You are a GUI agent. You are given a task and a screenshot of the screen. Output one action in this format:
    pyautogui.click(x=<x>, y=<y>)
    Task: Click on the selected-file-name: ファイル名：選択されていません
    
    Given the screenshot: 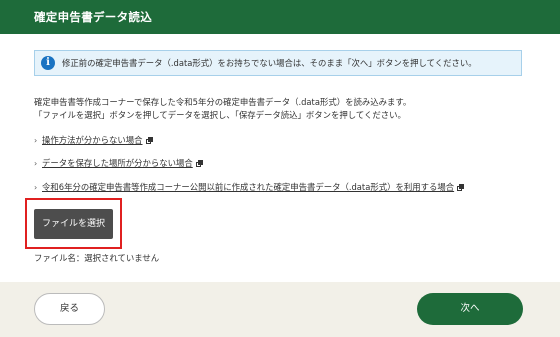 What is the action you would take?
    pyautogui.click(x=97, y=258)
    